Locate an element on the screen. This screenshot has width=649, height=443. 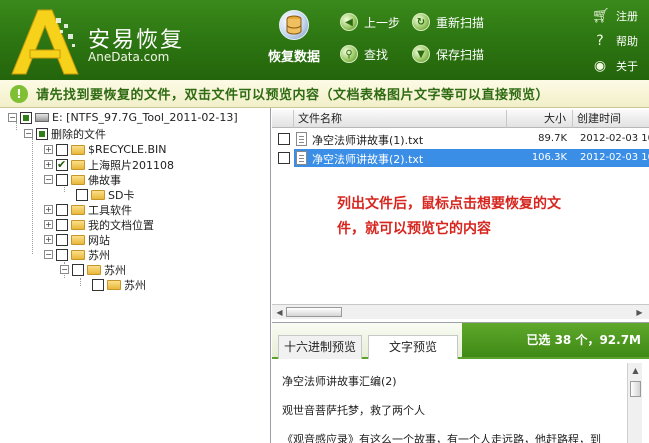
tree-item-suzhou-leaf: 苏州 is located at coordinates (119, 284).